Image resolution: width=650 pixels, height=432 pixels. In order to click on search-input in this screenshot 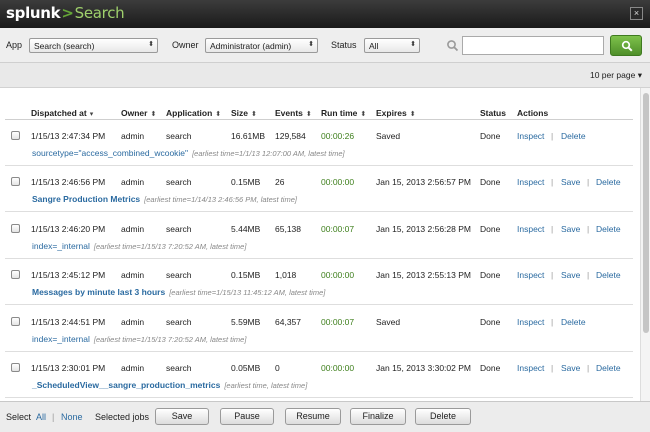, I will do `click(533, 45)`.